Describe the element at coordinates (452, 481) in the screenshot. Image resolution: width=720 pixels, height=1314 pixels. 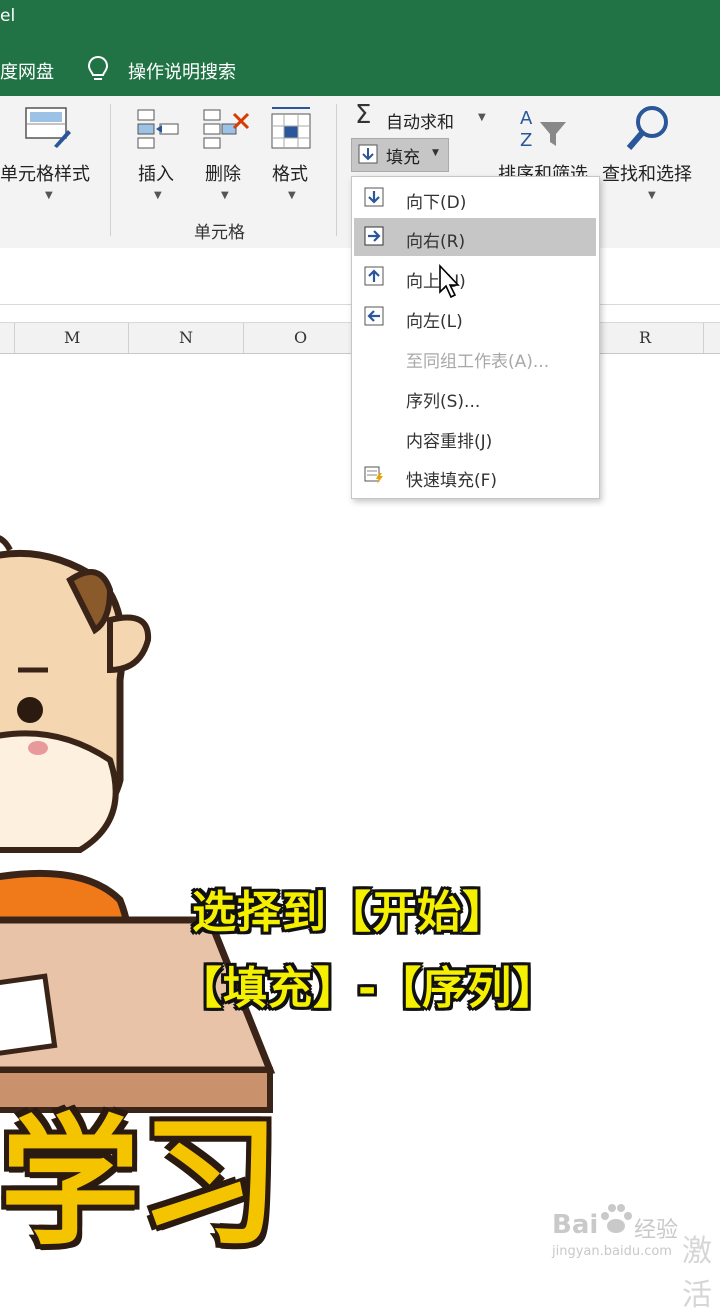
I see `menu-item-label: 快速填充(F)` at that location.